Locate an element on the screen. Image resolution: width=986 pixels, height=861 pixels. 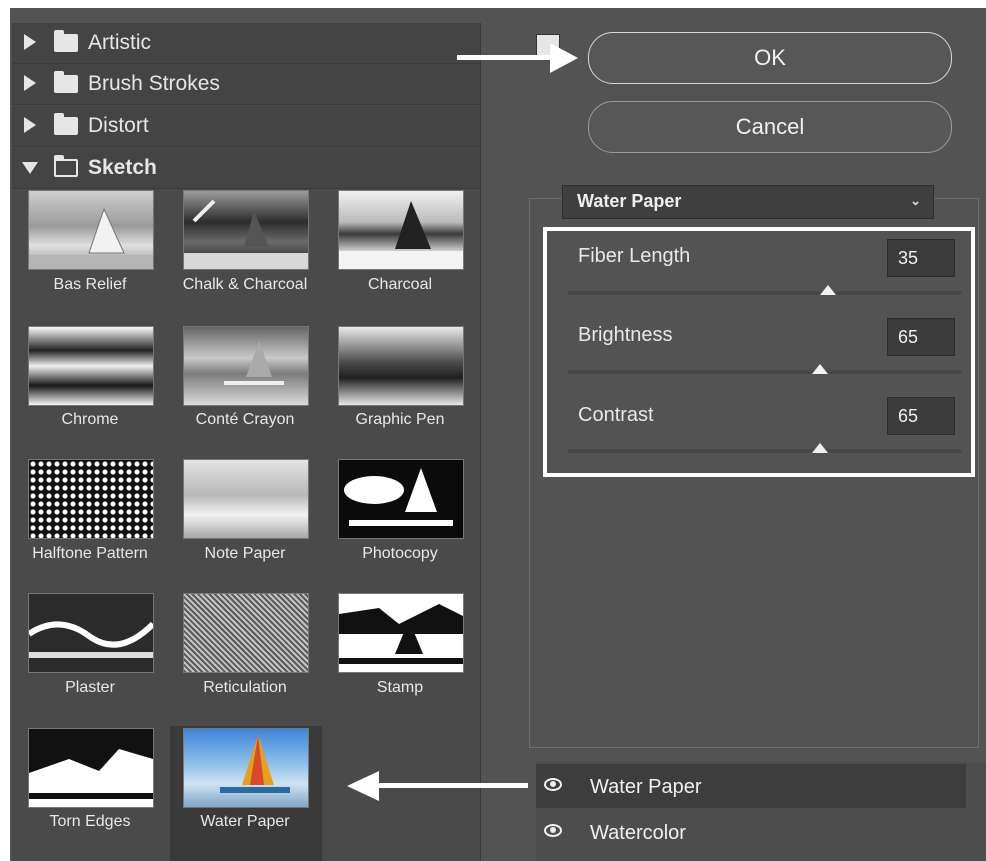
thumbnail-conte-crayon is located at coordinates (246, 366).